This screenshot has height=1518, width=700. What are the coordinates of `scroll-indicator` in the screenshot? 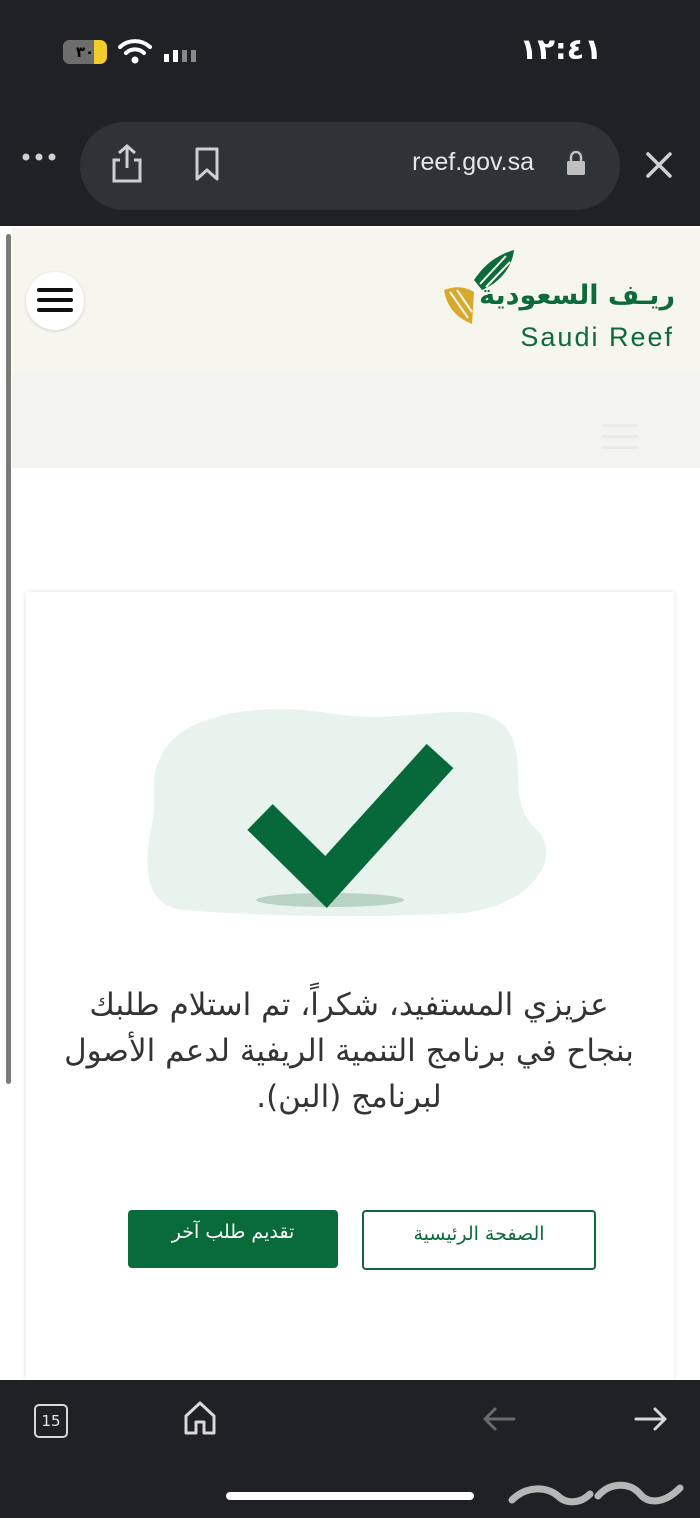 It's located at (8, 659).